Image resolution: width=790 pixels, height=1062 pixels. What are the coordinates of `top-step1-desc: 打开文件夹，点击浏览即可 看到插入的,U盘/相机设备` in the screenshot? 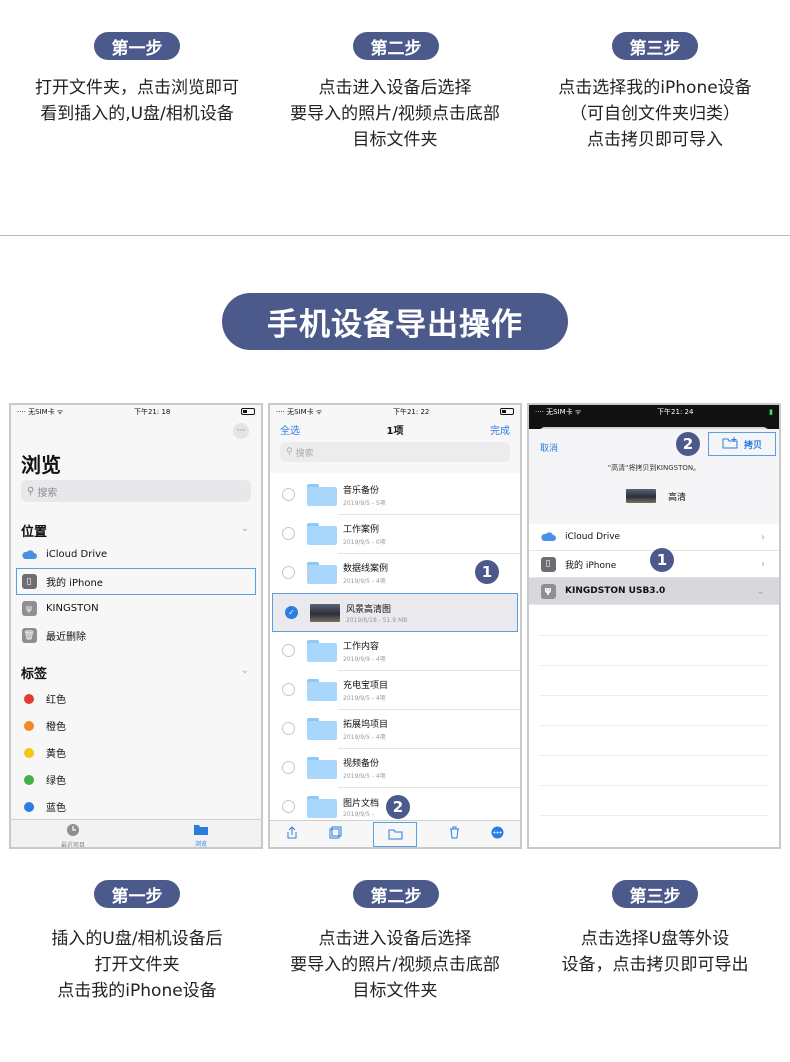 It's located at (137, 101).